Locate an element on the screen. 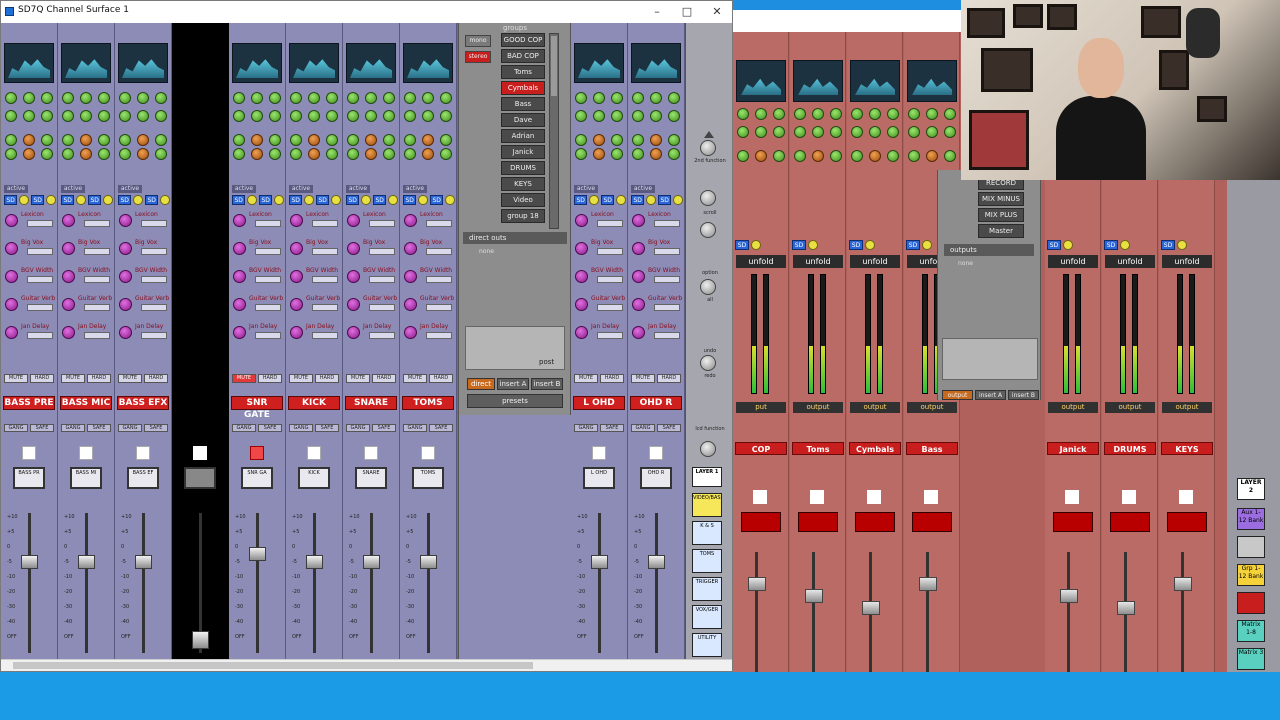  groups-scrollbar is located at coordinates (554, 131).